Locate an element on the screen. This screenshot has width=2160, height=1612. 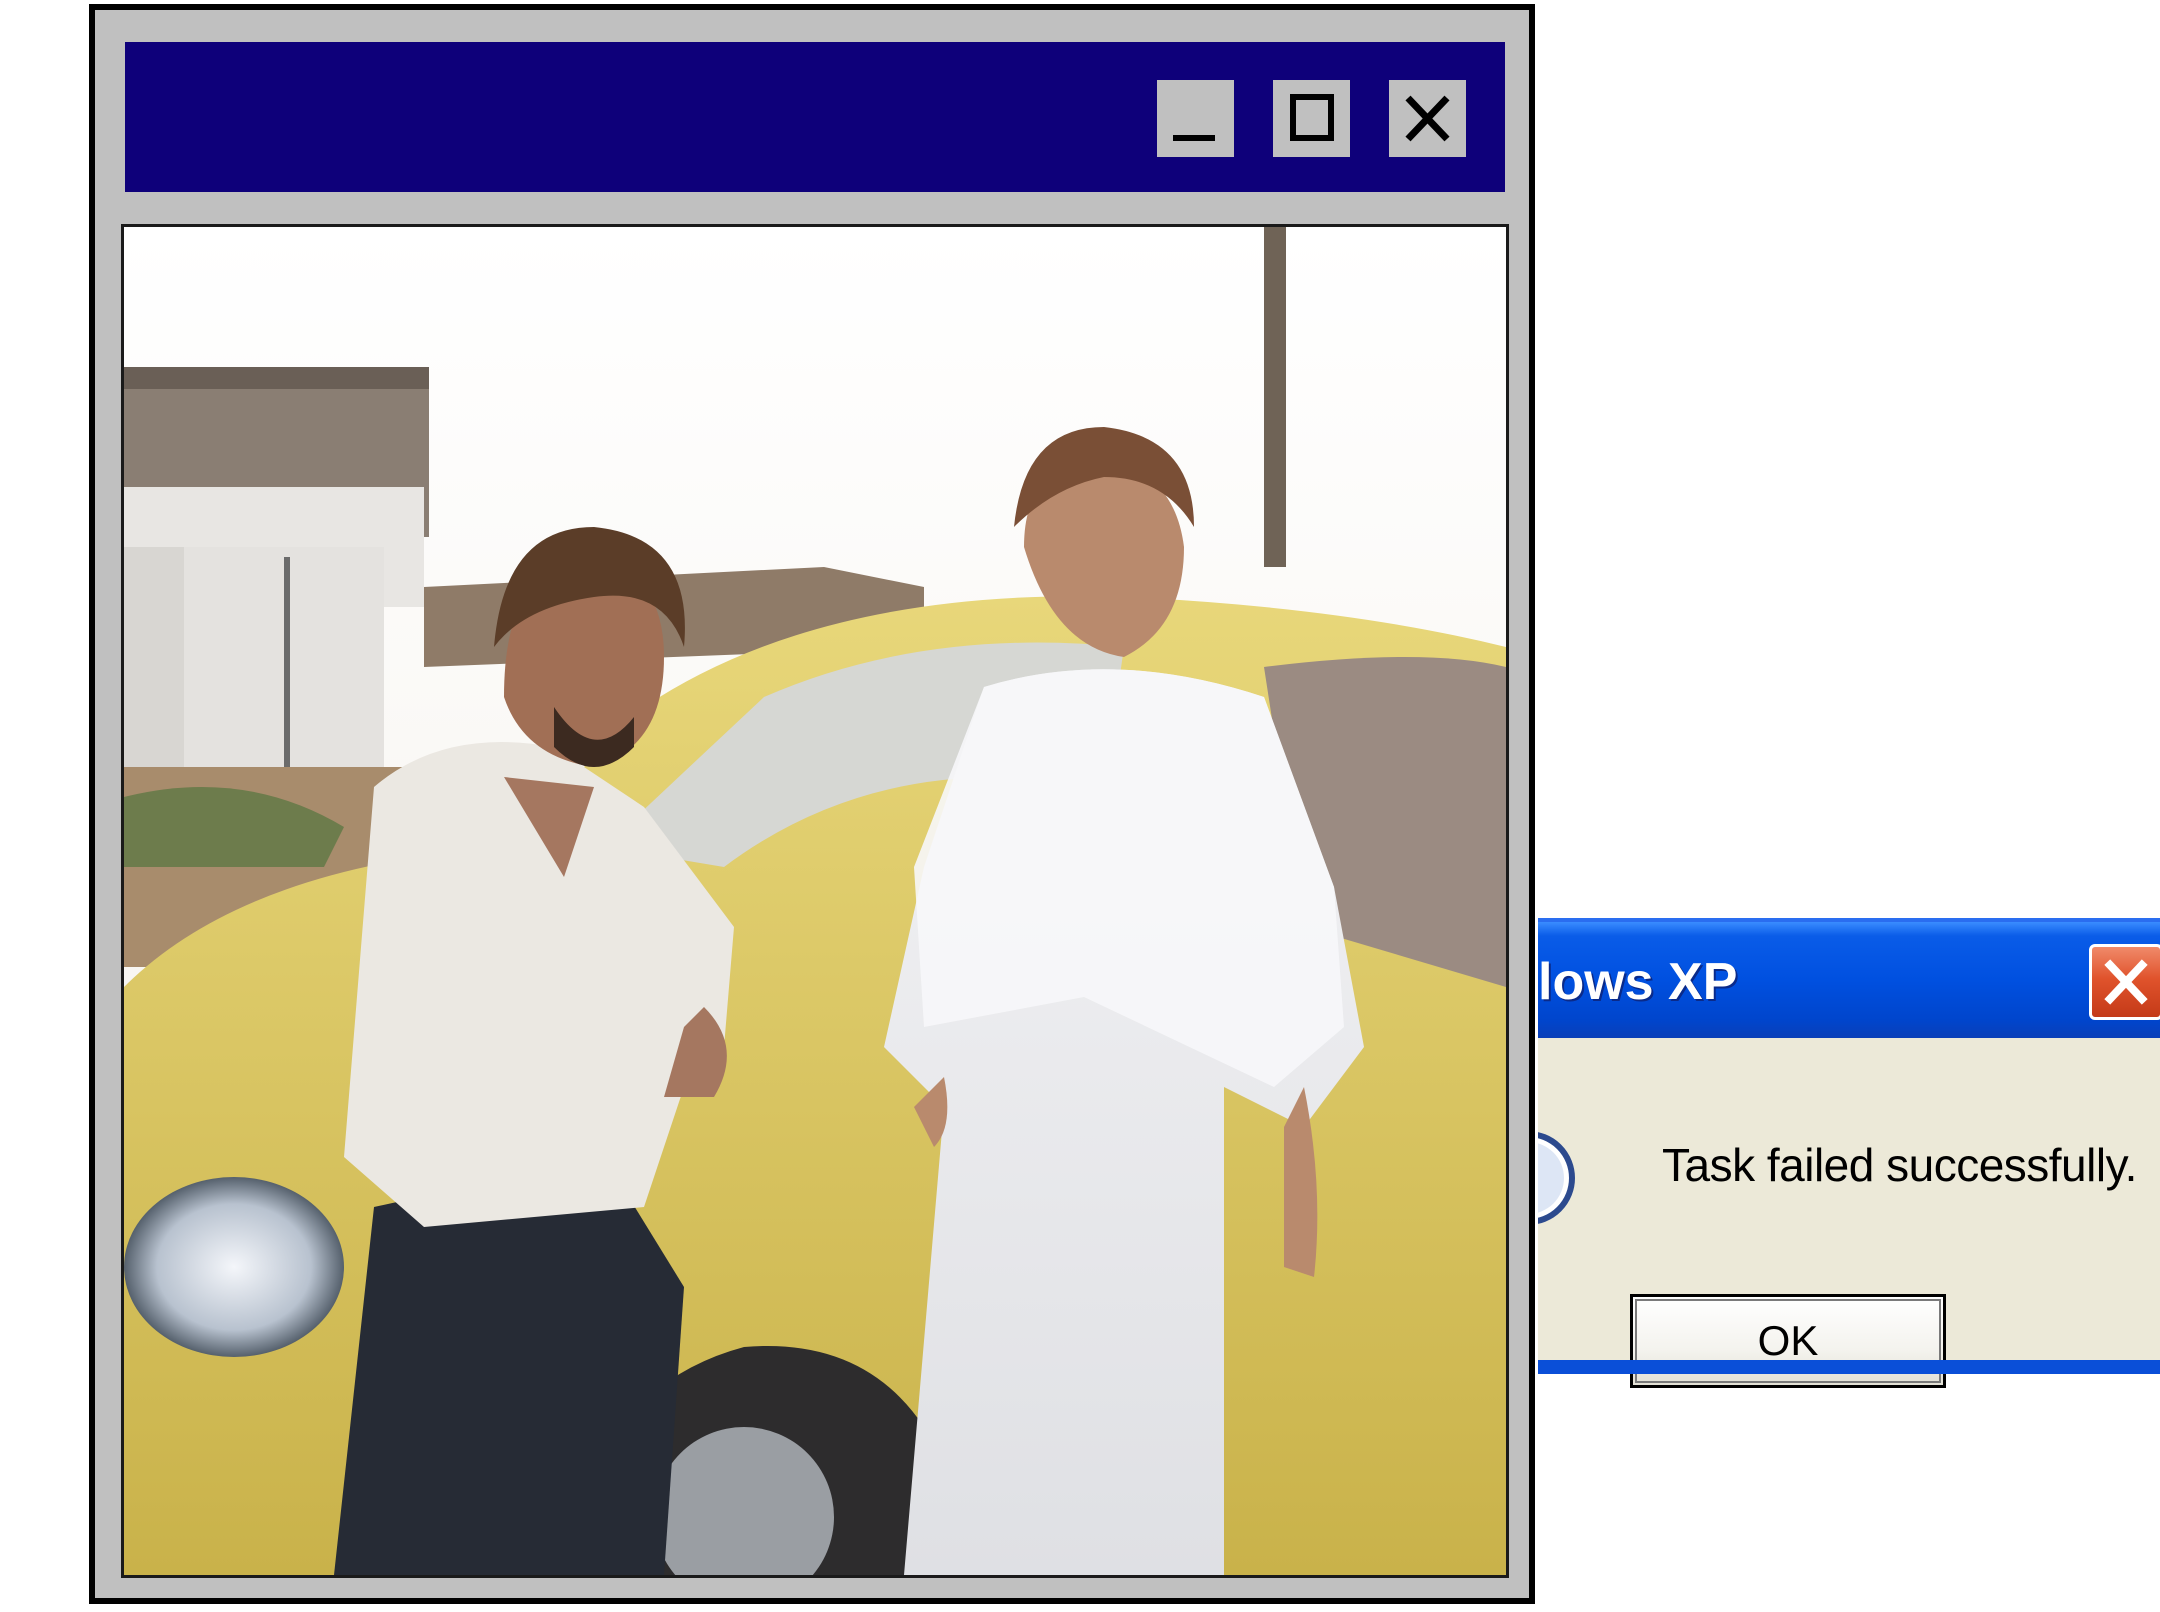
info-icon is located at coordinates (1556, 1178).